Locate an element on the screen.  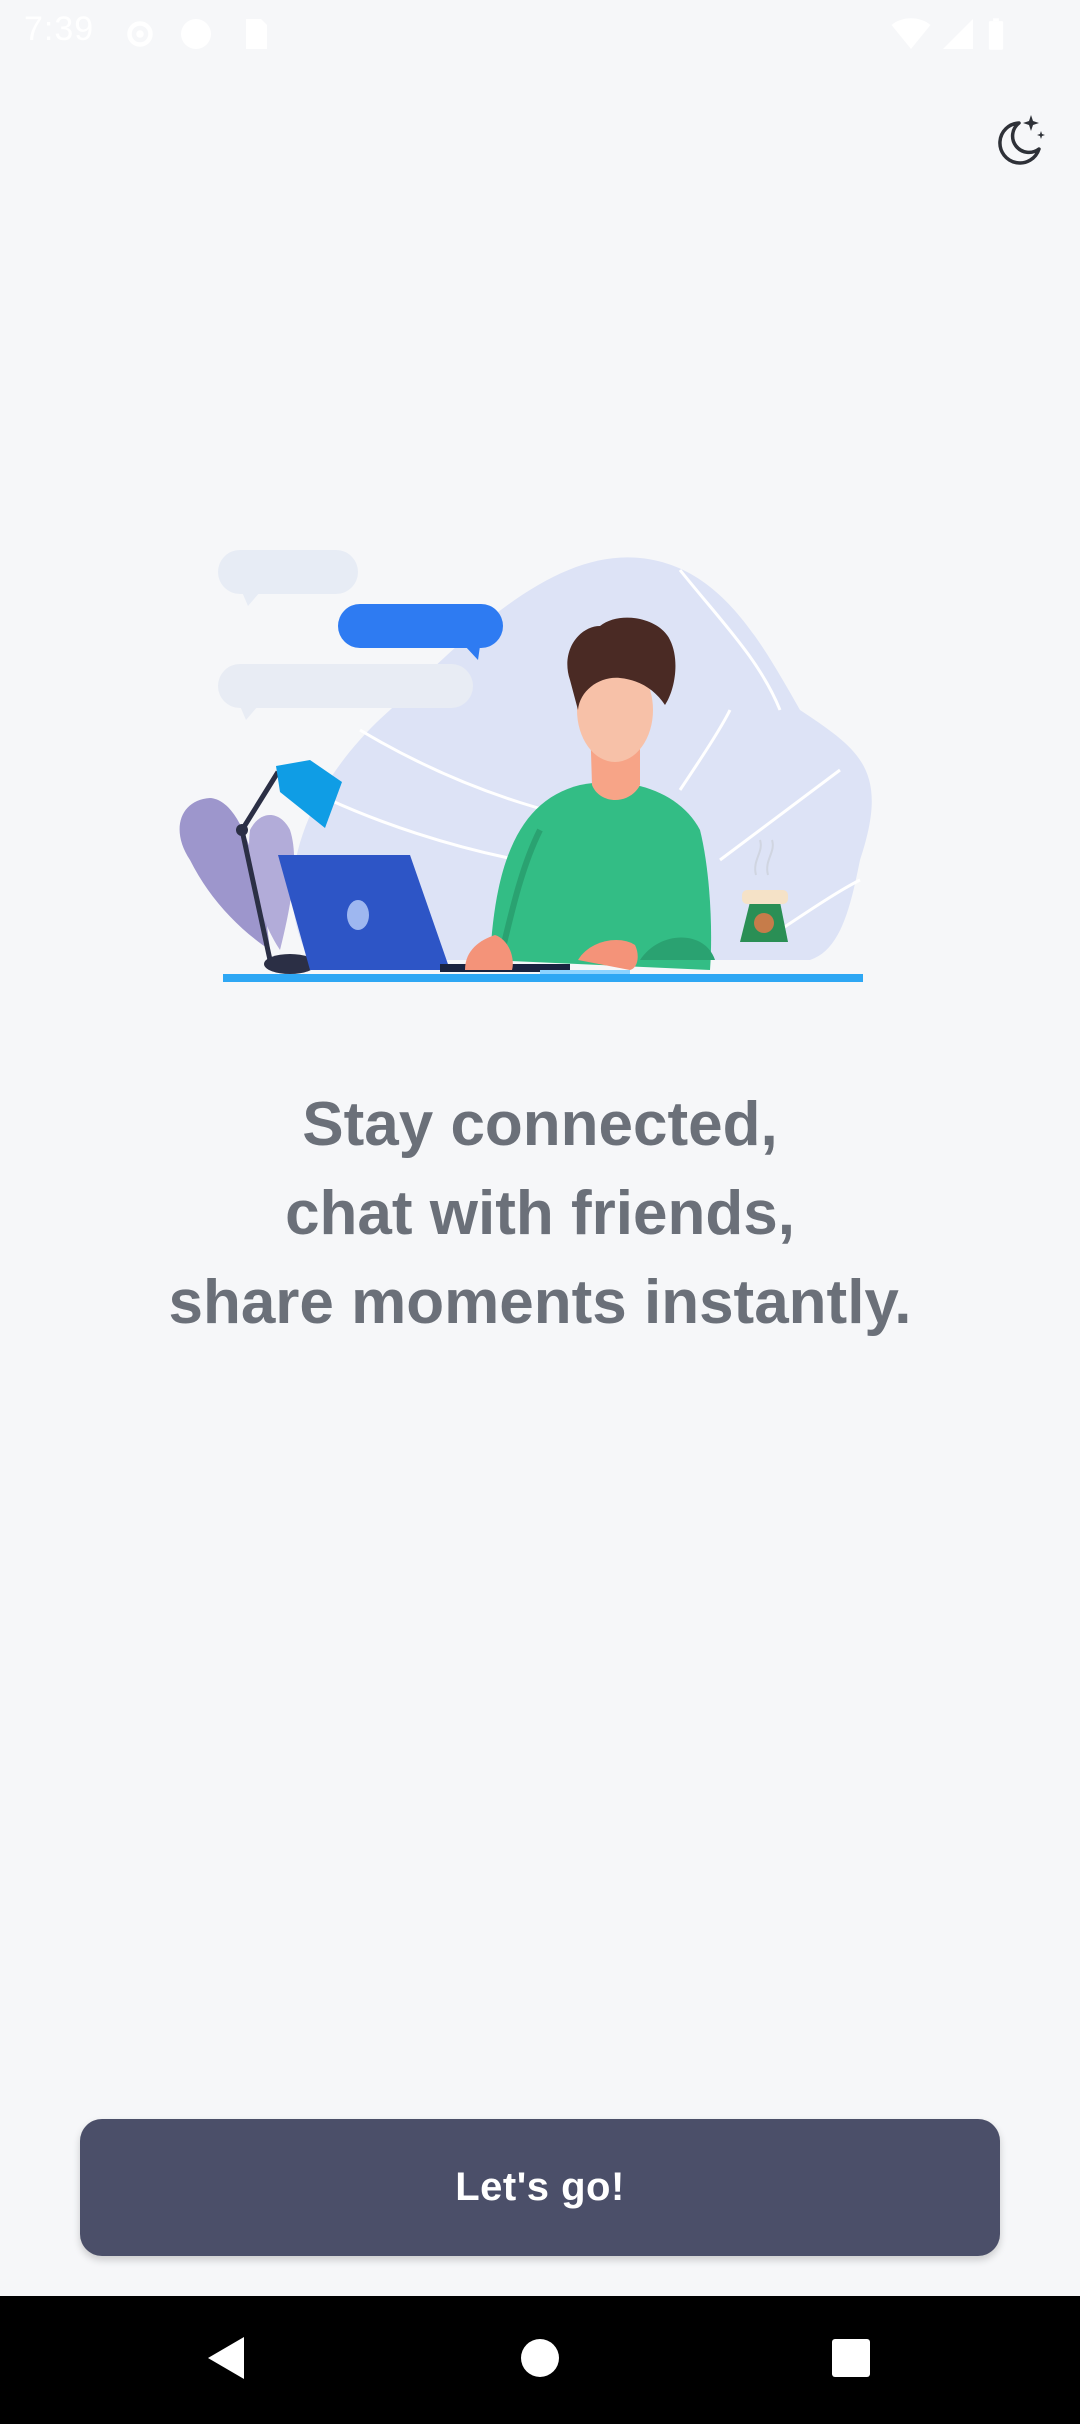
wifi-icon is located at coordinates (911, 36).